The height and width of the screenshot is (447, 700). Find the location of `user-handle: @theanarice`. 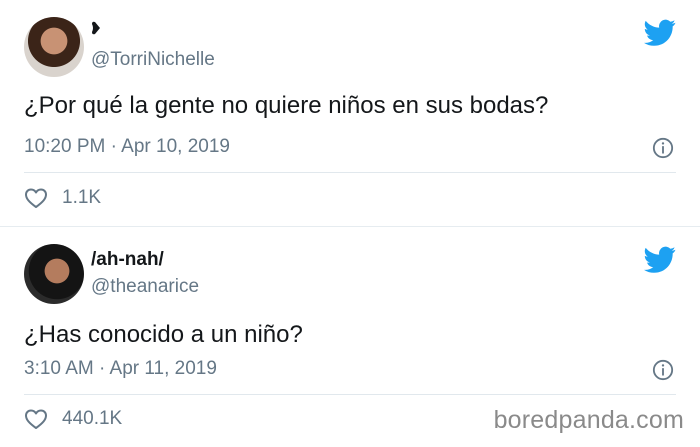

user-handle: @theanarice is located at coordinates (145, 287).